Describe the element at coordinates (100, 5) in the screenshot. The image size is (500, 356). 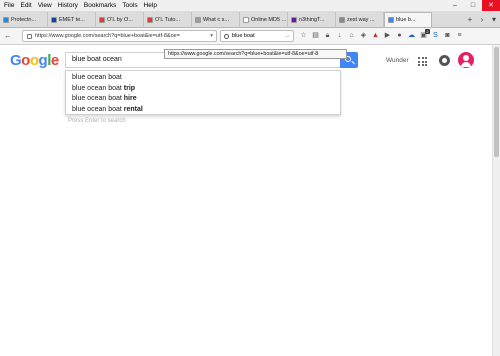
I see `menu-bookmarks: Bookmarks` at that location.